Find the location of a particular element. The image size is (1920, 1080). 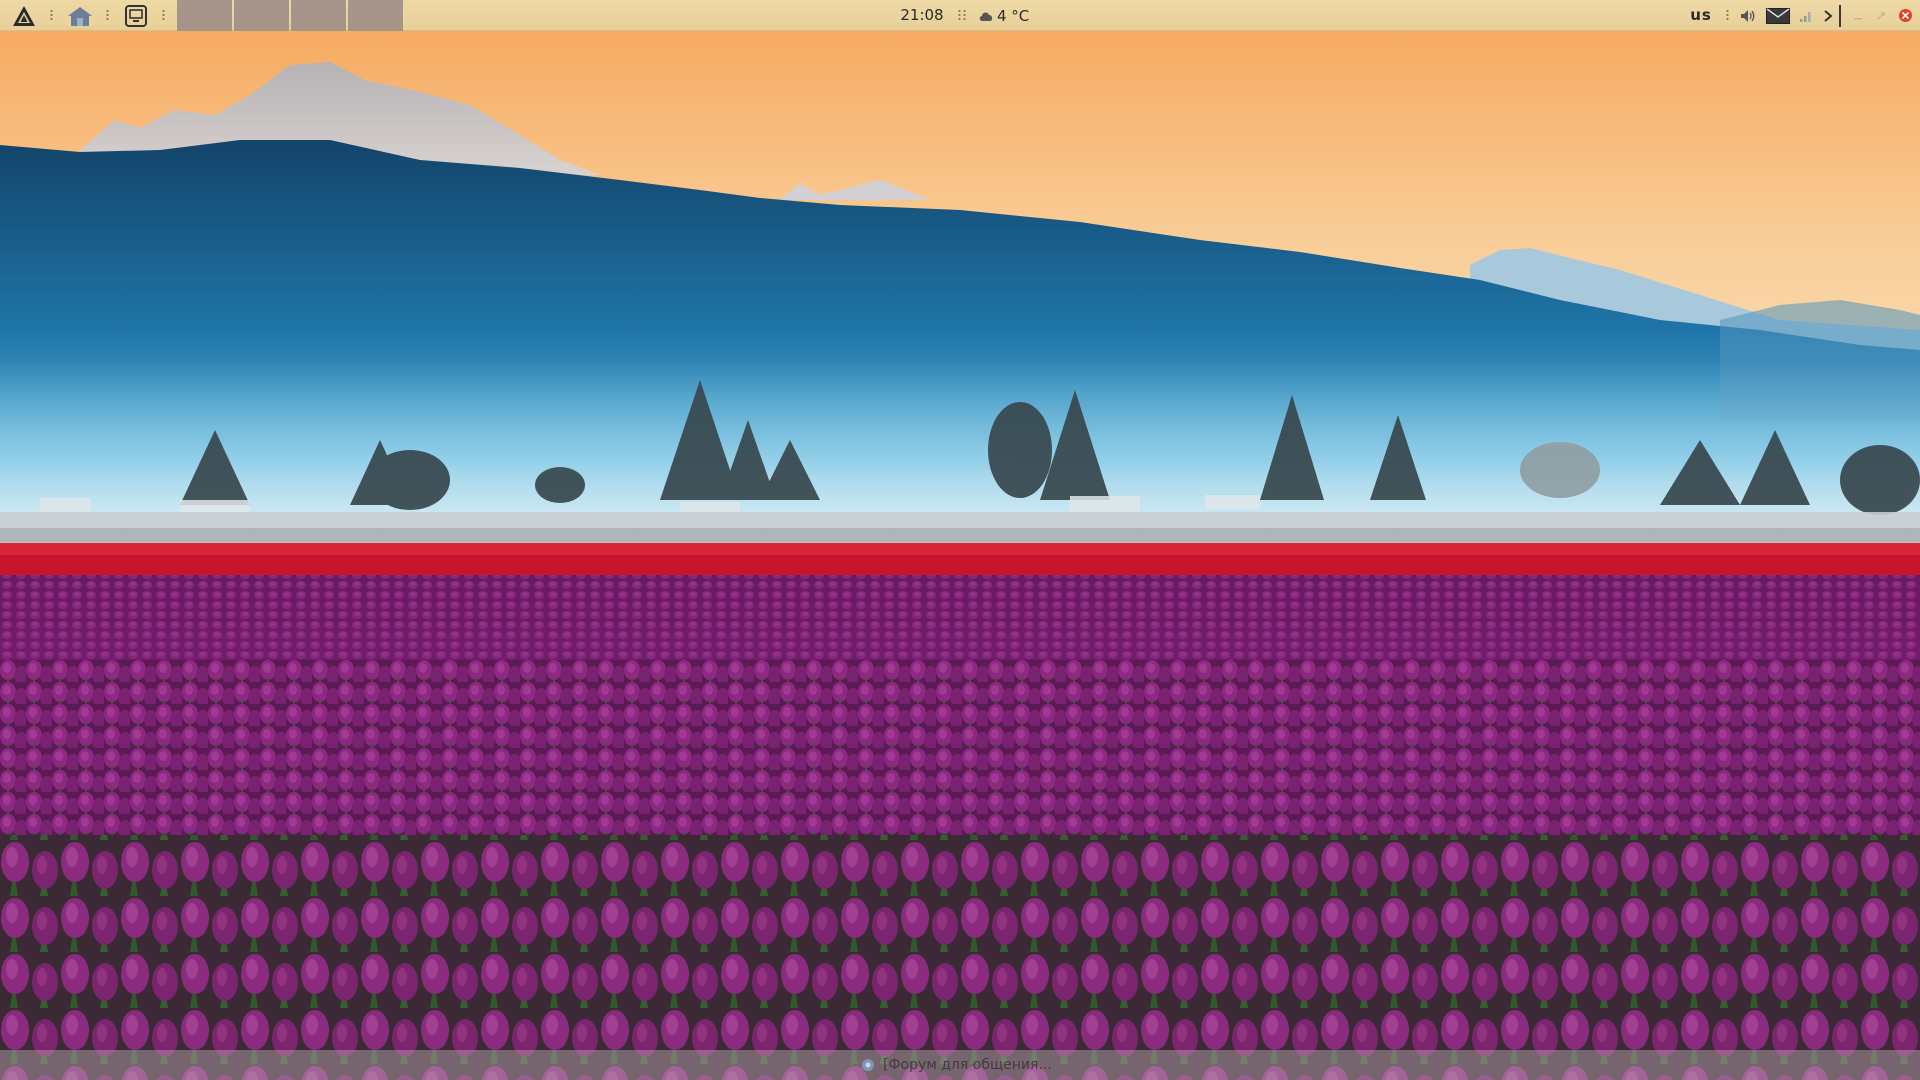

volume-icon is located at coordinates (1748, 15).